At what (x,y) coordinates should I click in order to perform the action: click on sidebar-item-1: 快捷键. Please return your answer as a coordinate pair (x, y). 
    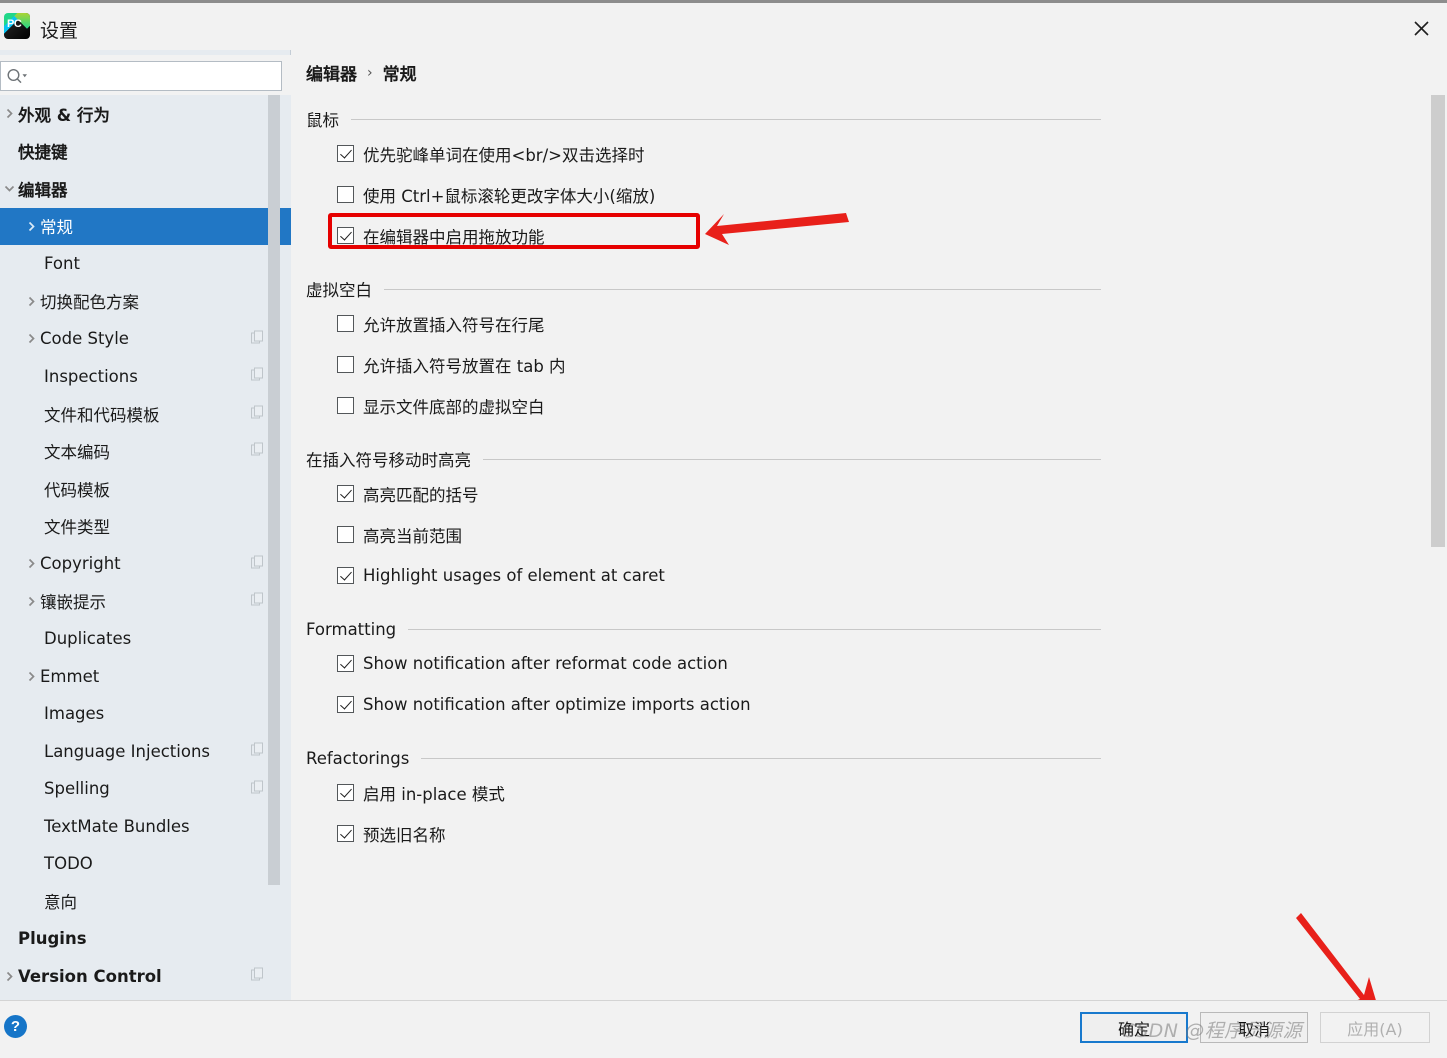
    Looking at the image, I should click on (145, 152).